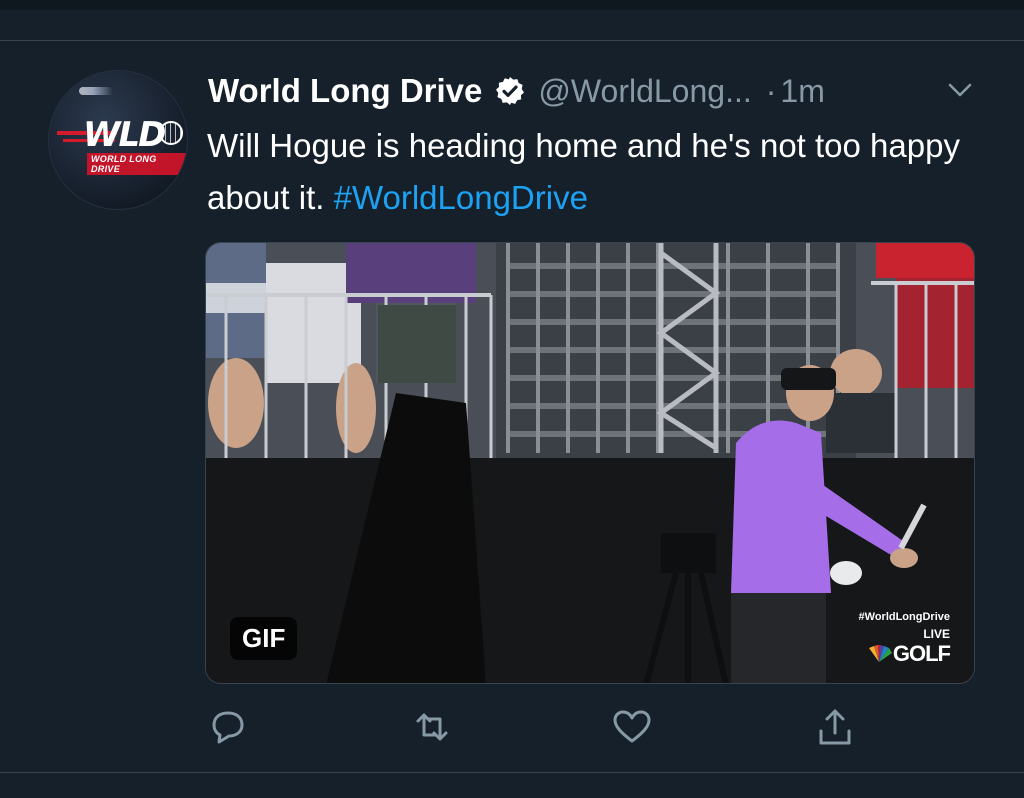 The width and height of the screenshot is (1024, 798). I want to click on watermark-live: LIVE, so click(936, 634).